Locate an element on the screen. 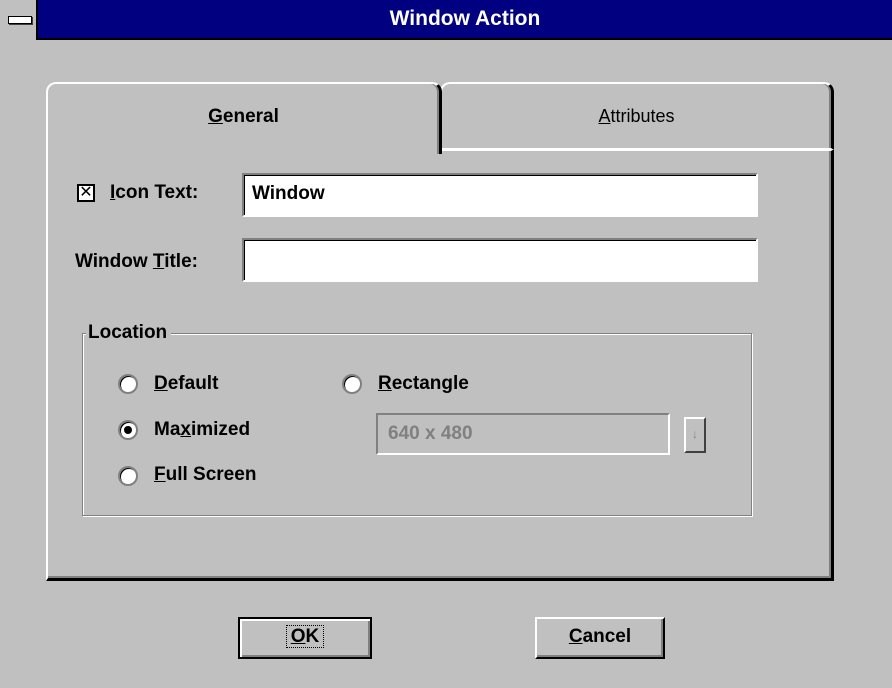 The image size is (892, 688). cancel-button: Cancel is located at coordinates (600, 638).